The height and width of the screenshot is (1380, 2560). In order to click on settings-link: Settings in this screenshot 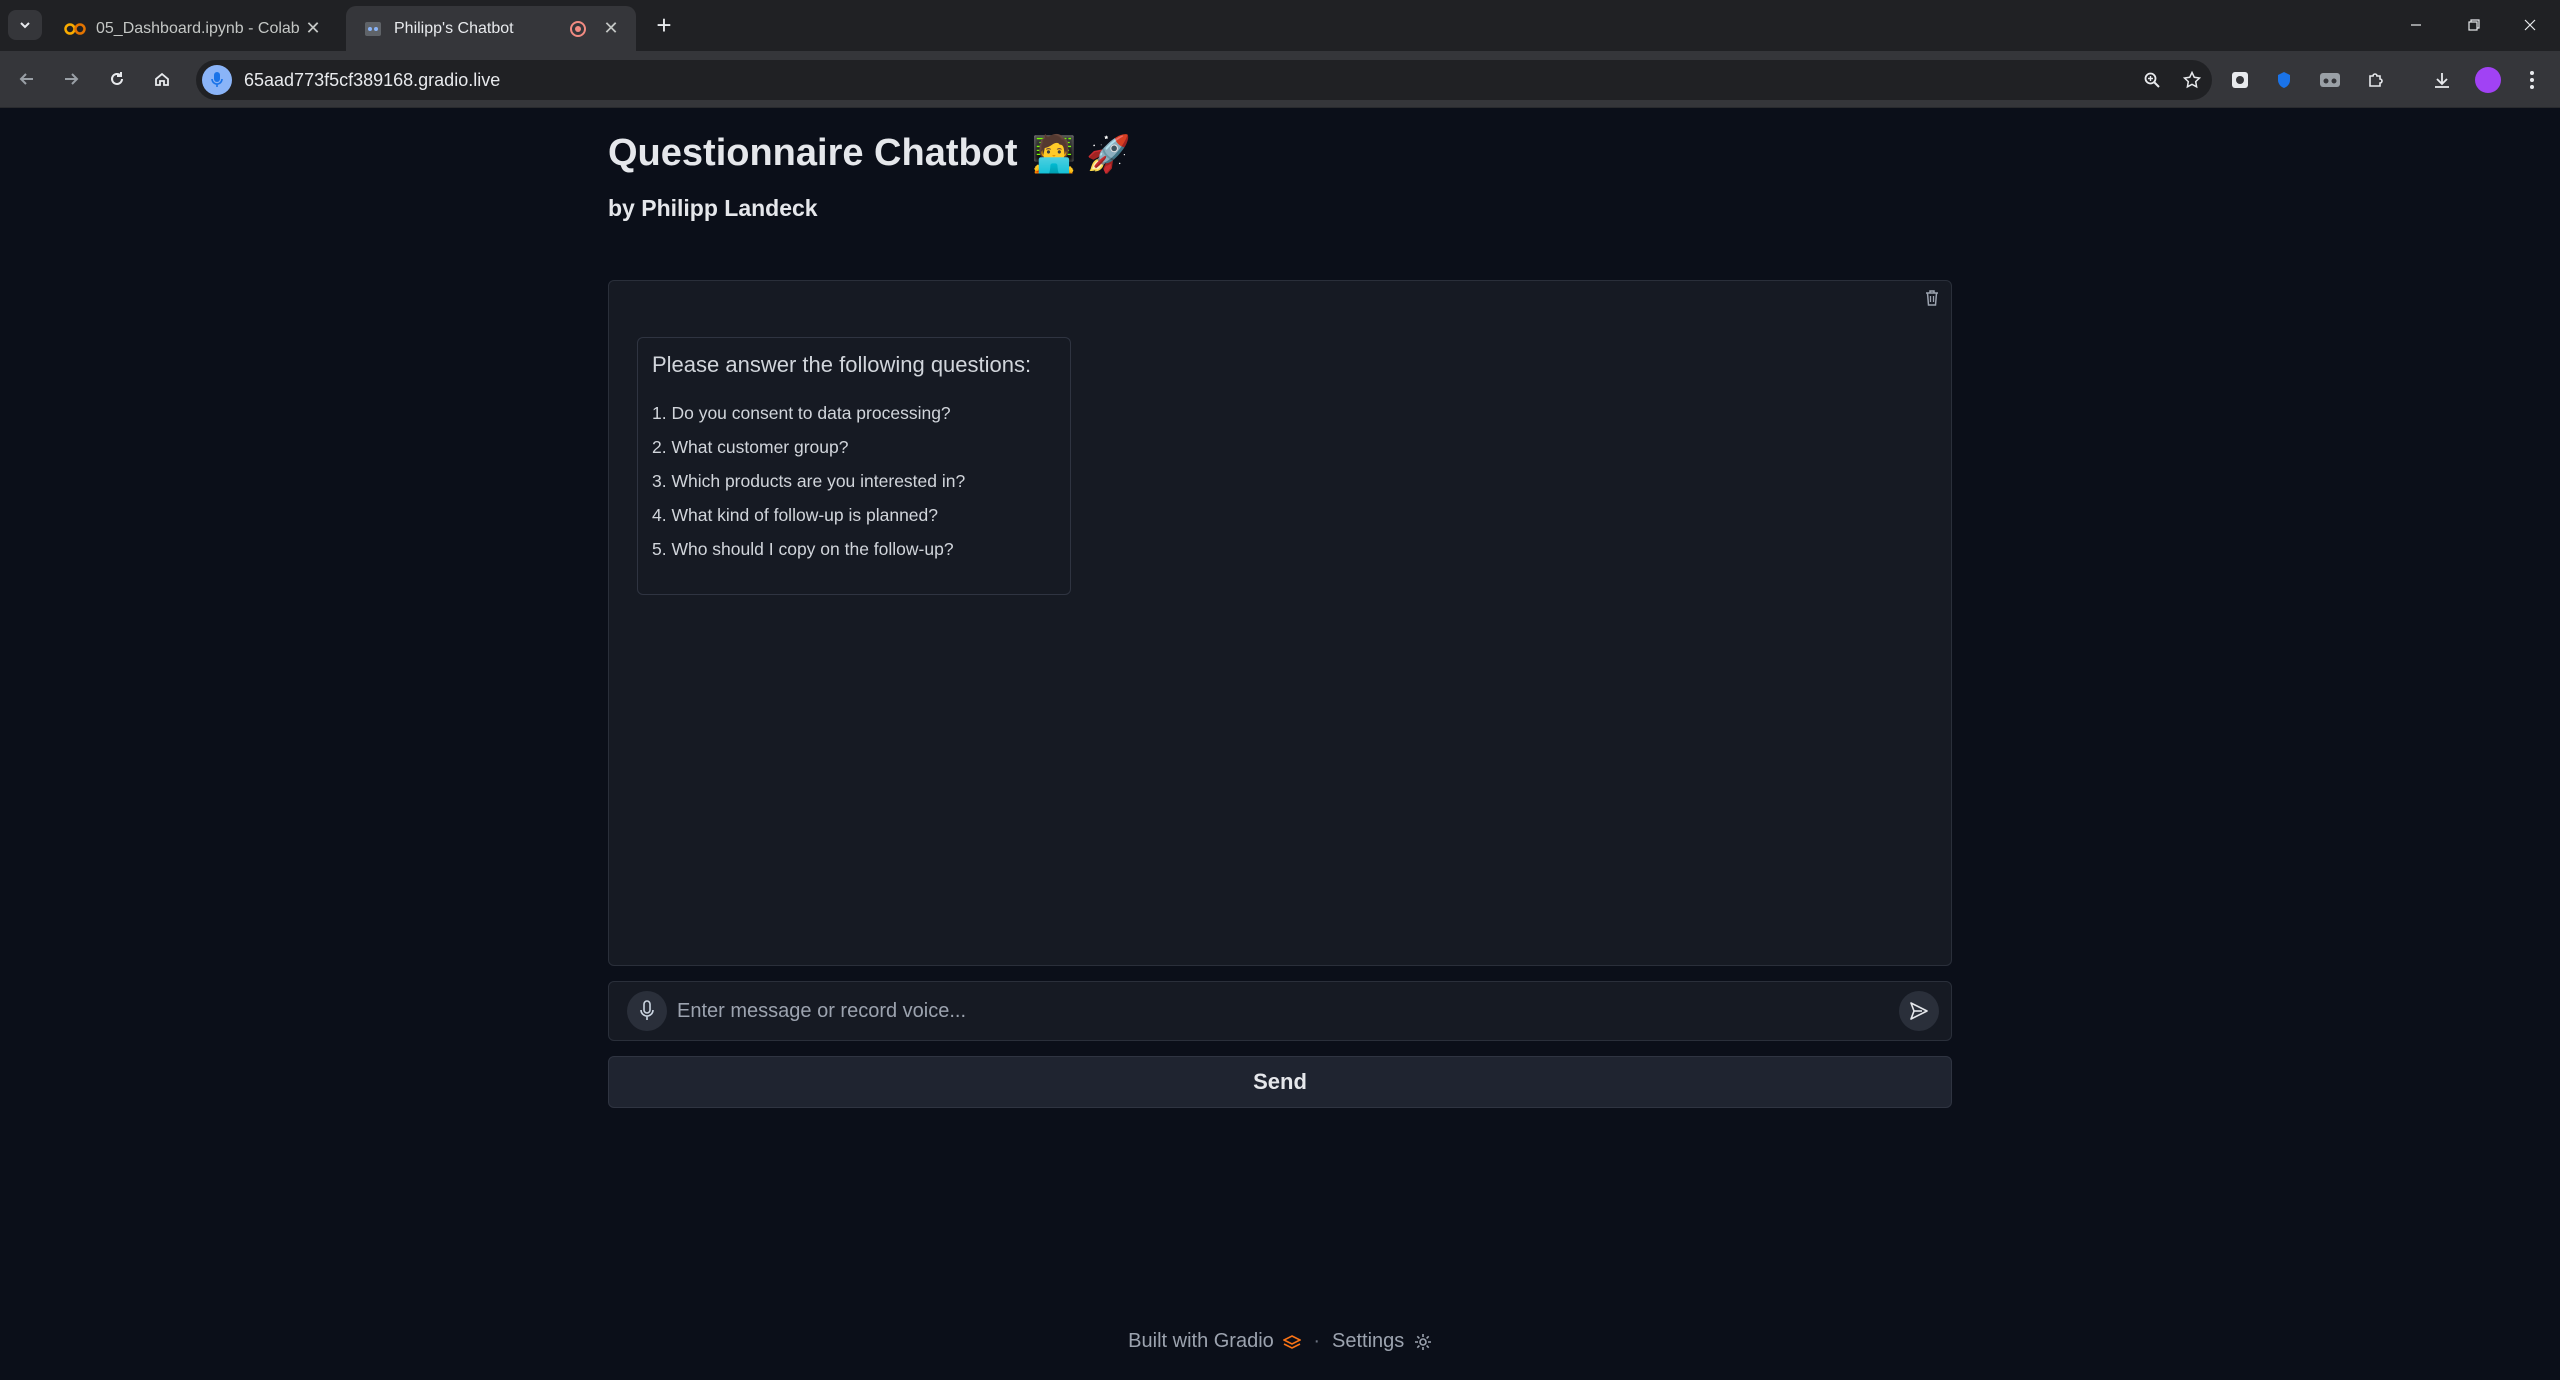, I will do `click(1382, 1341)`.